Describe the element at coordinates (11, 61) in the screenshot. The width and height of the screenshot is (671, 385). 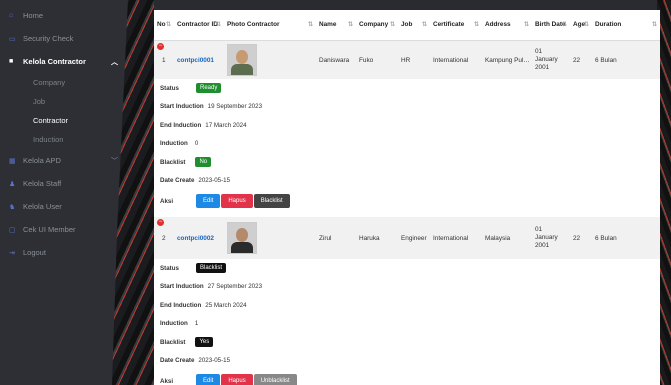
I see `folder-icon: ■` at that location.